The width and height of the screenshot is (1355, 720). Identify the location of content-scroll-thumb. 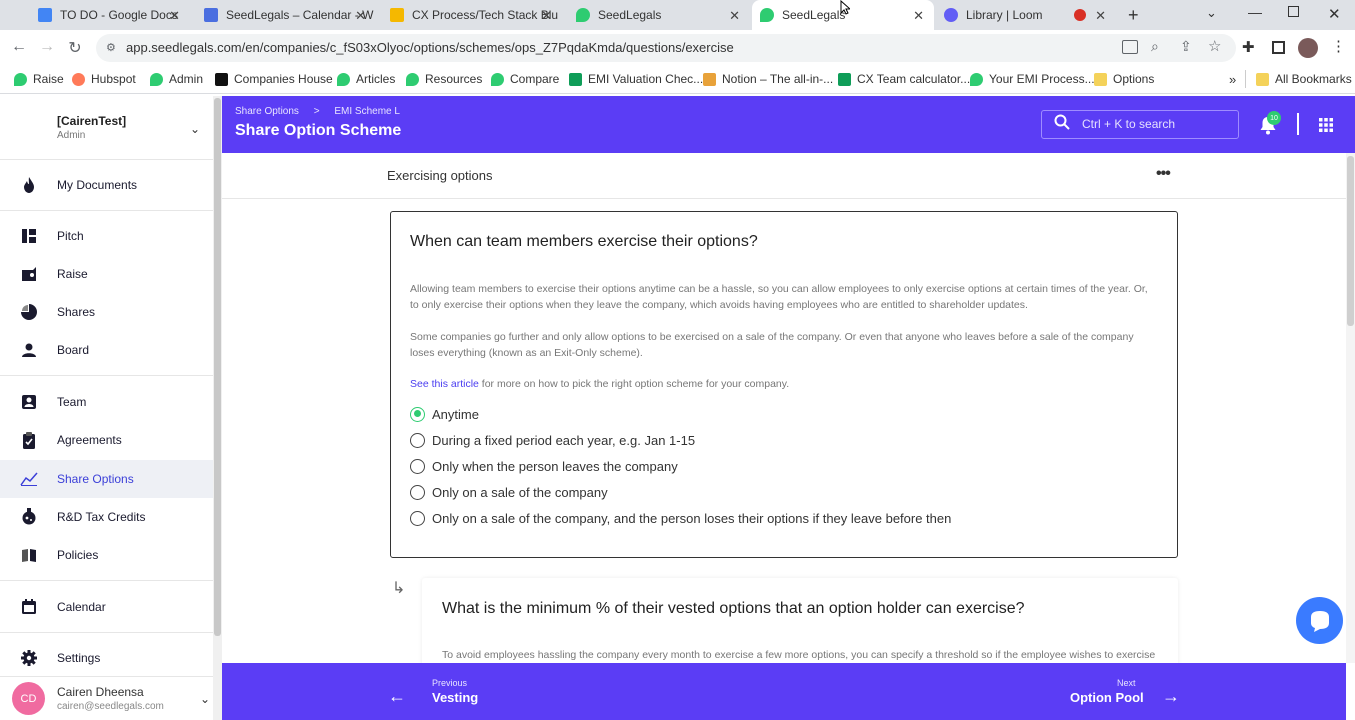
(1350, 241).